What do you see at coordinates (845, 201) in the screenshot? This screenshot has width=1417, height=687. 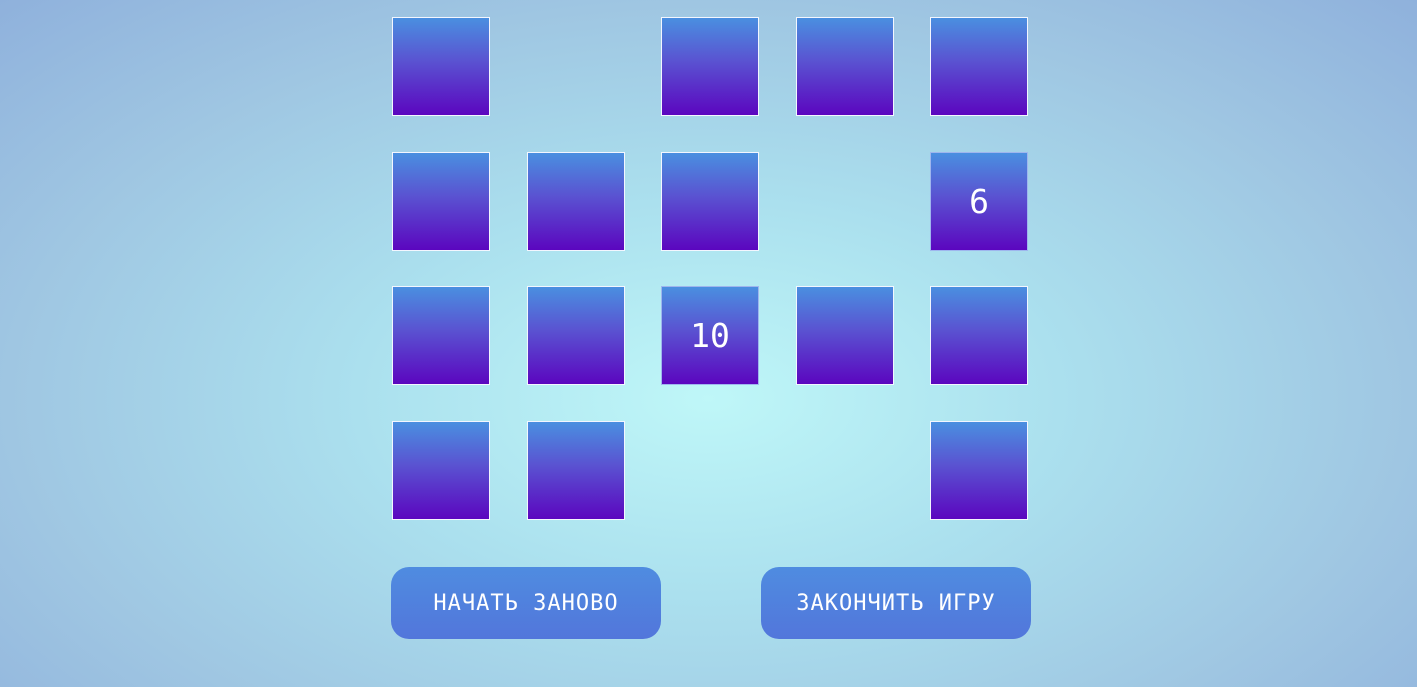 I see `card-r2-c4` at bounding box center [845, 201].